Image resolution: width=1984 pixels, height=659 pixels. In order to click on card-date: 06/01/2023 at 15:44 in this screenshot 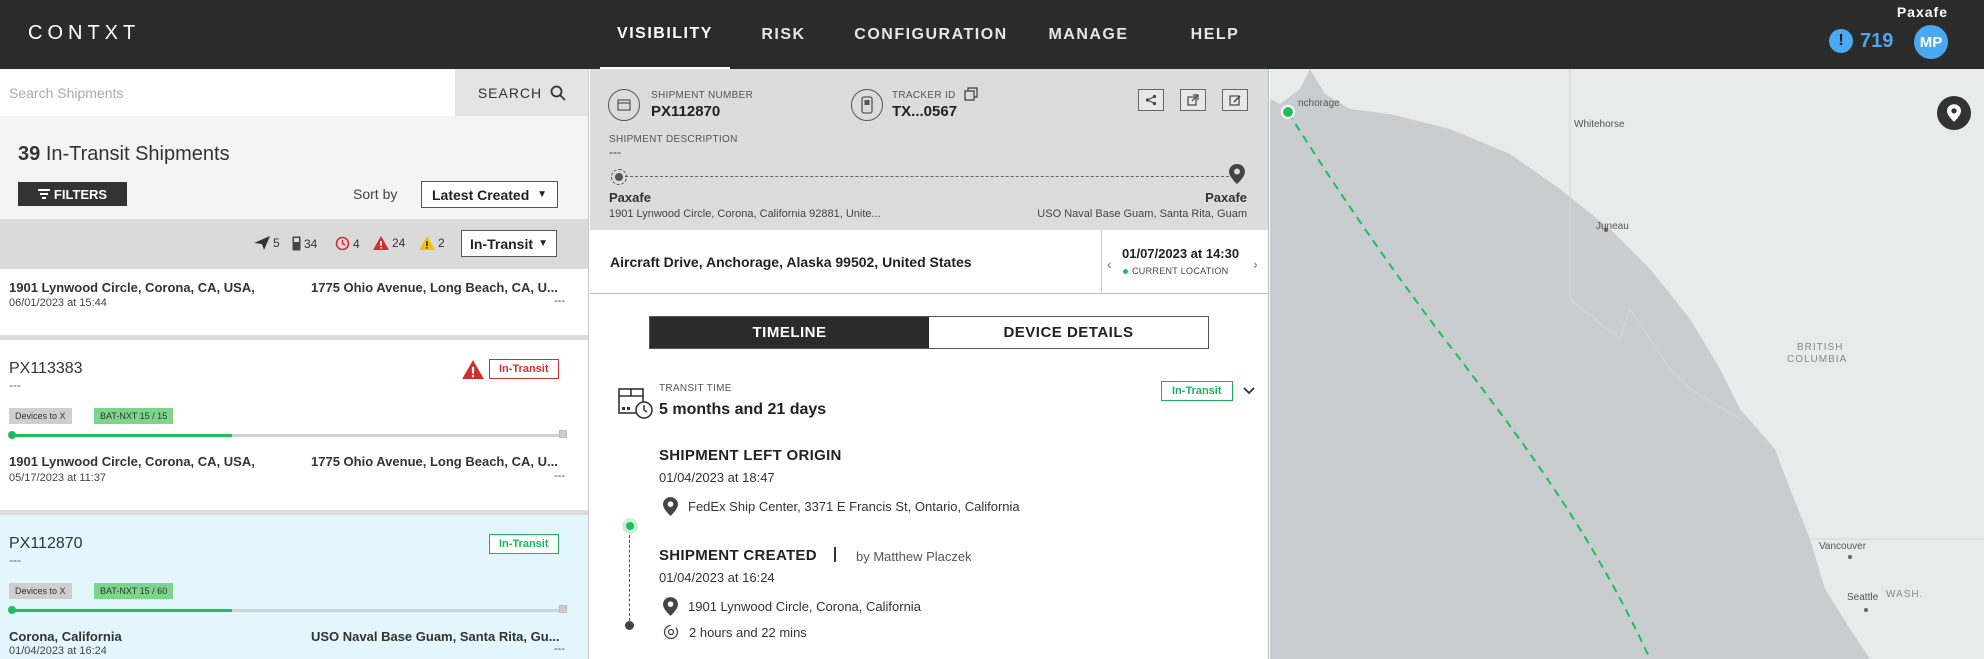, I will do `click(58, 303)`.